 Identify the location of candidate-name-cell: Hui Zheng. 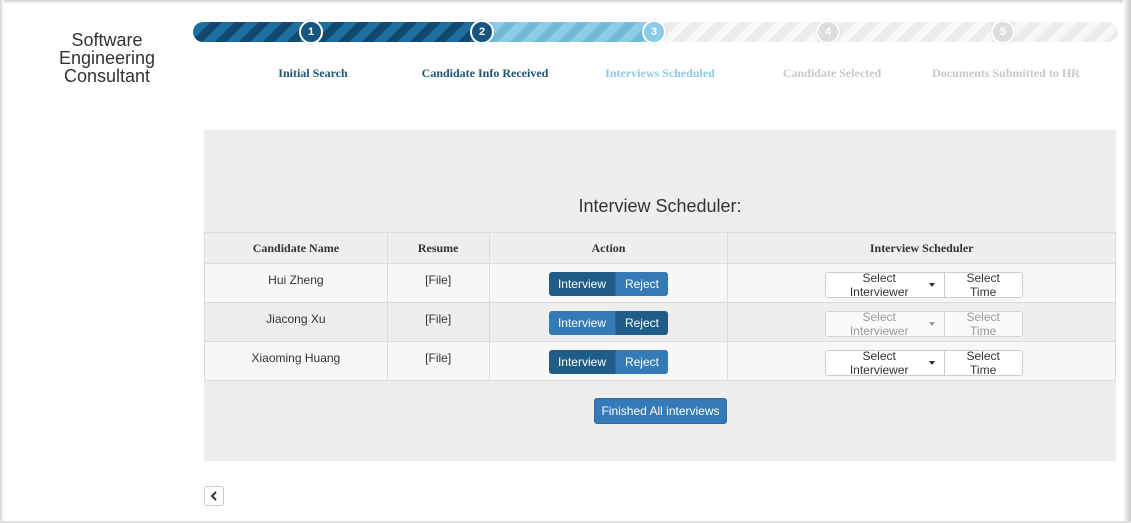
(296, 283).